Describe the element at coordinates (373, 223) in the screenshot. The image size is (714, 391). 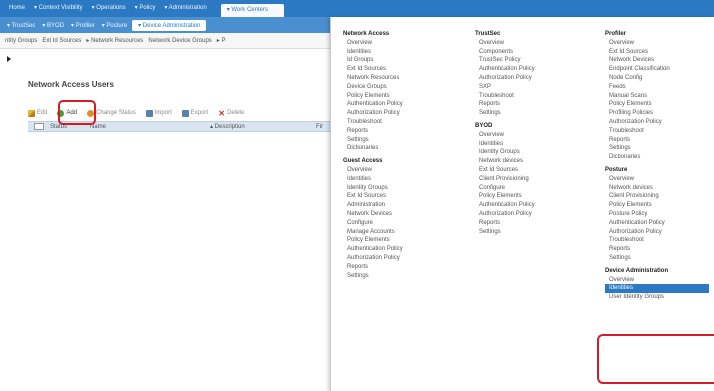
I see `guest-access-configure: Configure` at that location.